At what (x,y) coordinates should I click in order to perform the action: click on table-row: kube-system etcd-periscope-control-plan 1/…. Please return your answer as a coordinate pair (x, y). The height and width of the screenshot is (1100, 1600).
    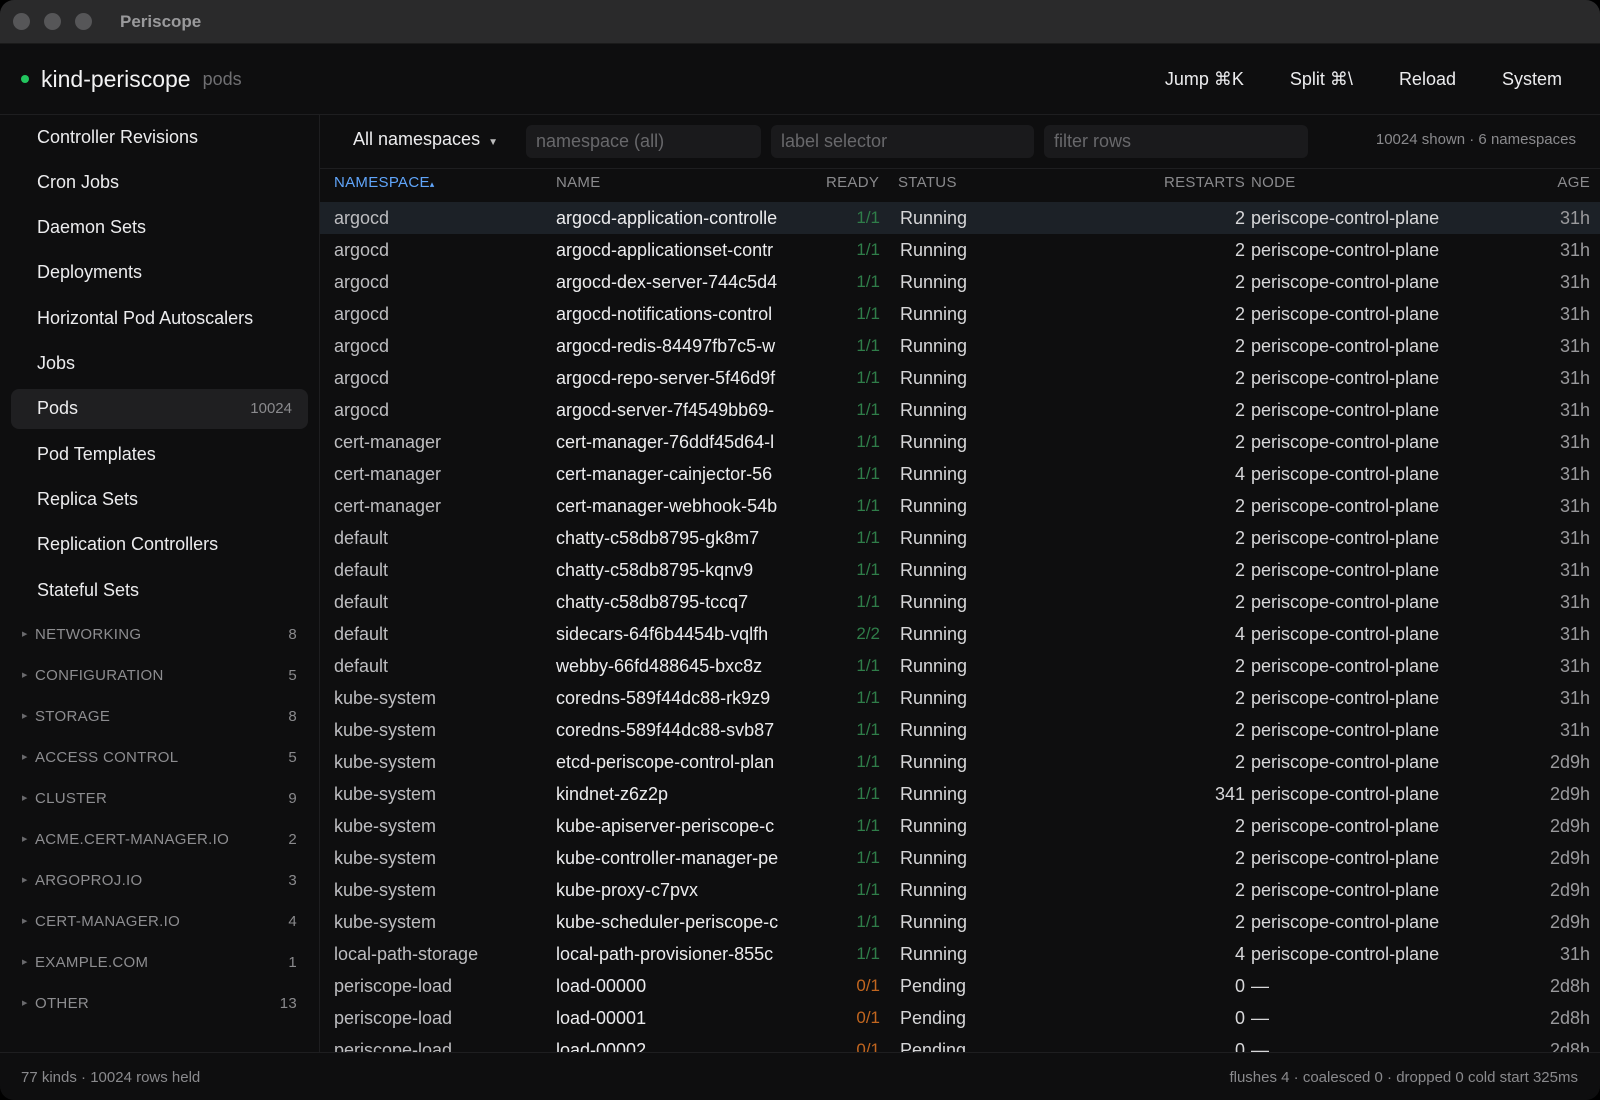
    Looking at the image, I should click on (960, 762).